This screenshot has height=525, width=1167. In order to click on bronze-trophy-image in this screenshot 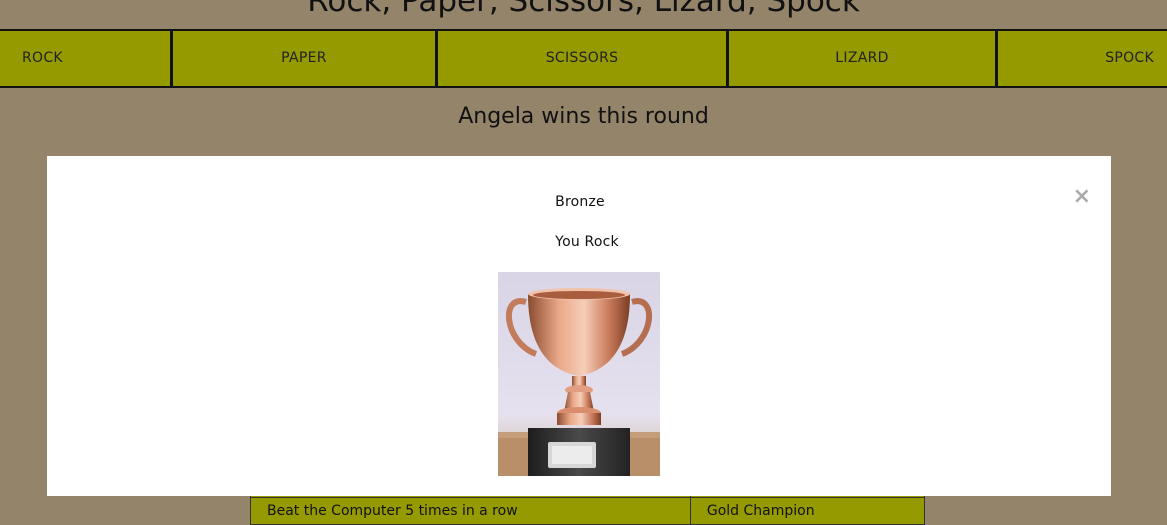, I will do `click(579, 374)`.